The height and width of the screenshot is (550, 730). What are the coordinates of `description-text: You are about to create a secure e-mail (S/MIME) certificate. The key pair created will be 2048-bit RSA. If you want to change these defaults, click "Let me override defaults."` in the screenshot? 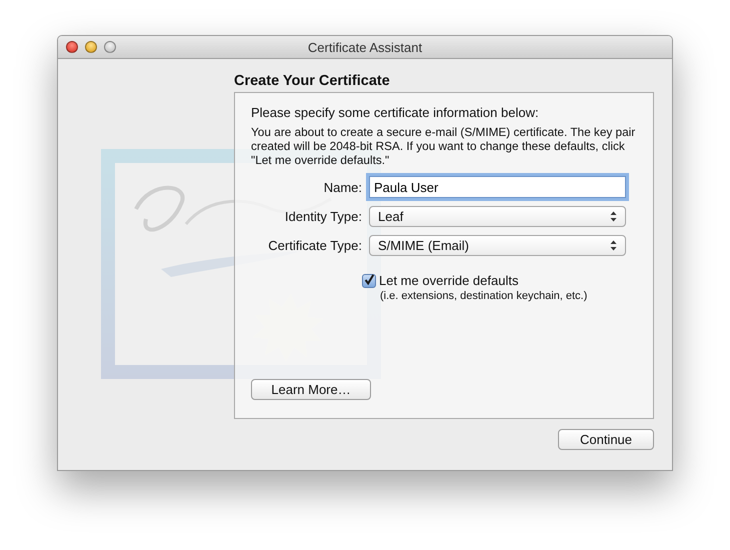 It's located at (443, 146).